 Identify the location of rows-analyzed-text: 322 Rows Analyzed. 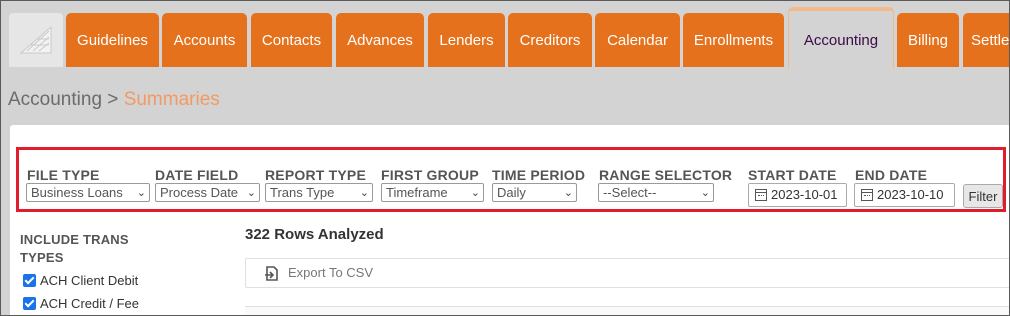
(314, 234).